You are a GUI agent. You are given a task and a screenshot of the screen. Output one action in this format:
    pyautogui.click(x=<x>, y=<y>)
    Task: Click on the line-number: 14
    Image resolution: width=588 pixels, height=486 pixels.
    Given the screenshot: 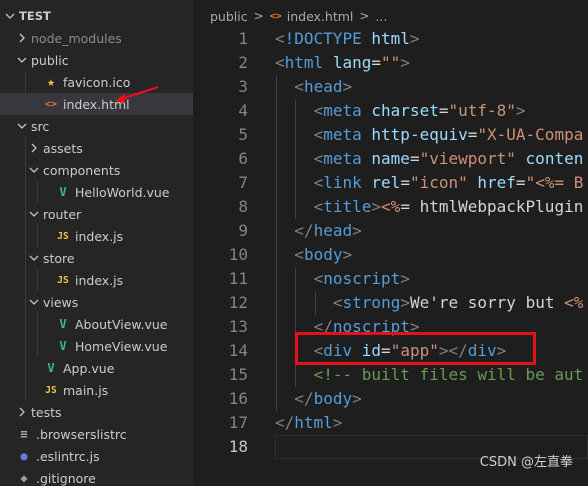 What is the action you would take?
    pyautogui.click(x=238, y=350)
    